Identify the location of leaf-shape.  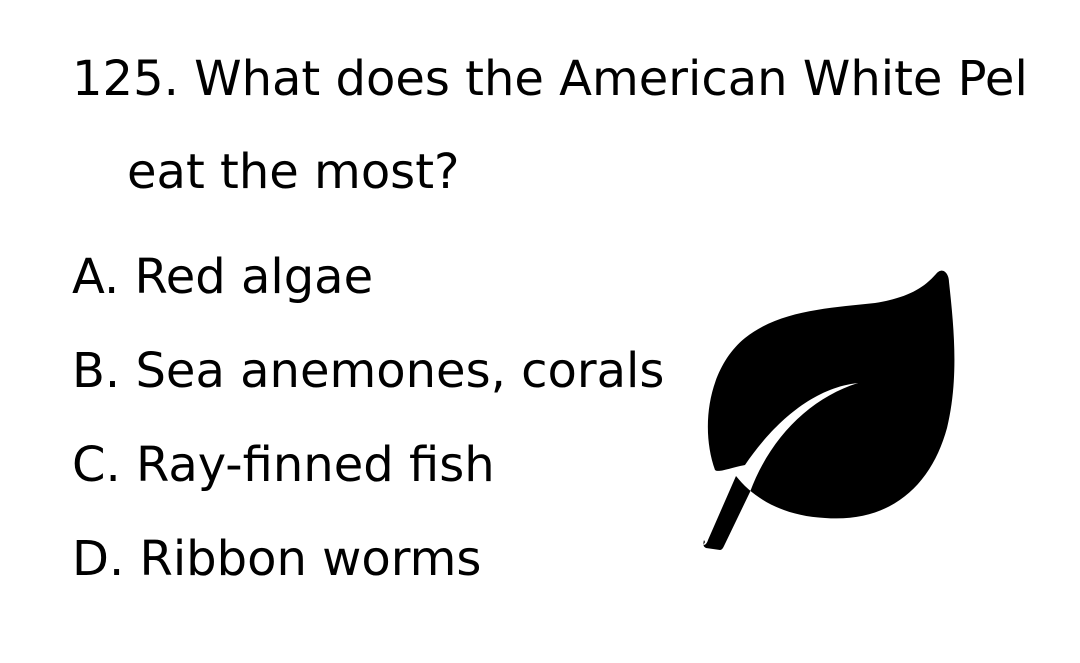
(829, 410).